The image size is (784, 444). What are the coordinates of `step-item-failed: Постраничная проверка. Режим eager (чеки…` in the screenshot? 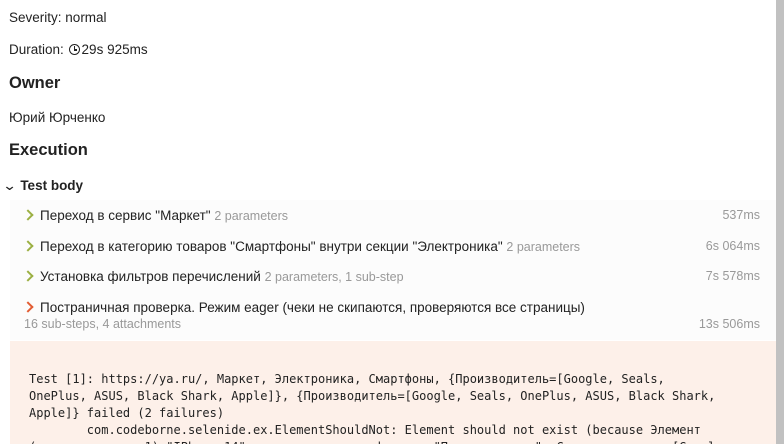 It's located at (391, 317).